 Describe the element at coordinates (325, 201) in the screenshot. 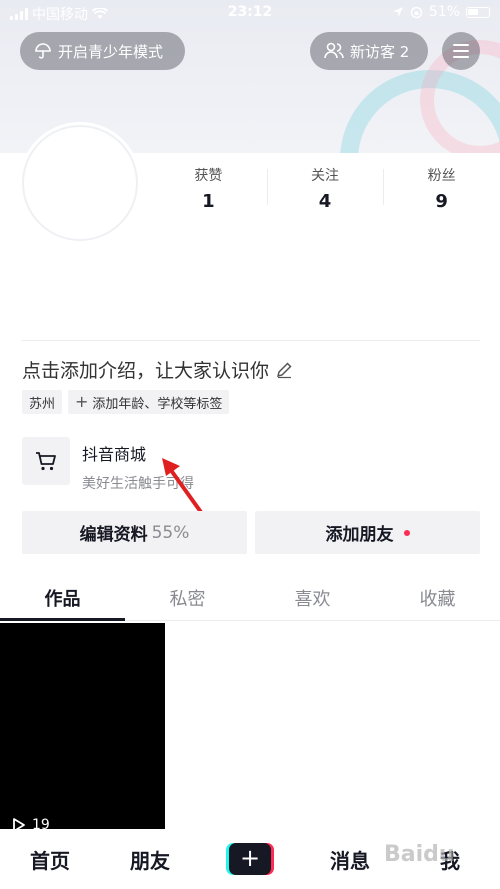

I see `stat-value: 4` at that location.